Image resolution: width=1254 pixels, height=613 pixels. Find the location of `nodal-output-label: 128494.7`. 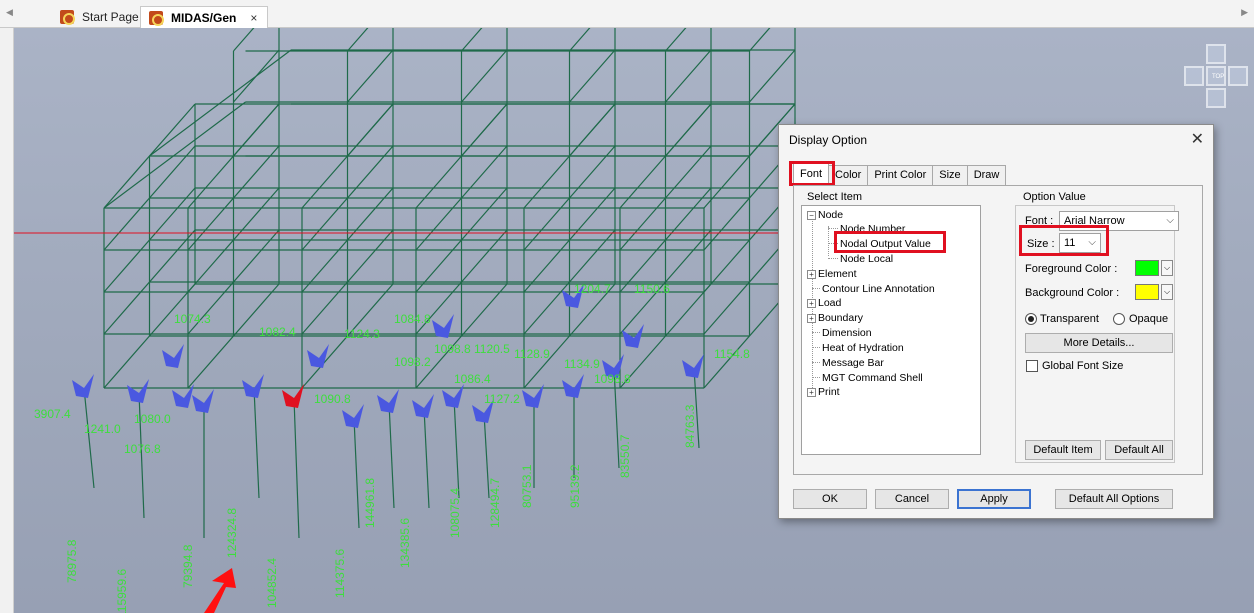

nodal-output-label: 128494.7 is located at coordinates (495, 503).